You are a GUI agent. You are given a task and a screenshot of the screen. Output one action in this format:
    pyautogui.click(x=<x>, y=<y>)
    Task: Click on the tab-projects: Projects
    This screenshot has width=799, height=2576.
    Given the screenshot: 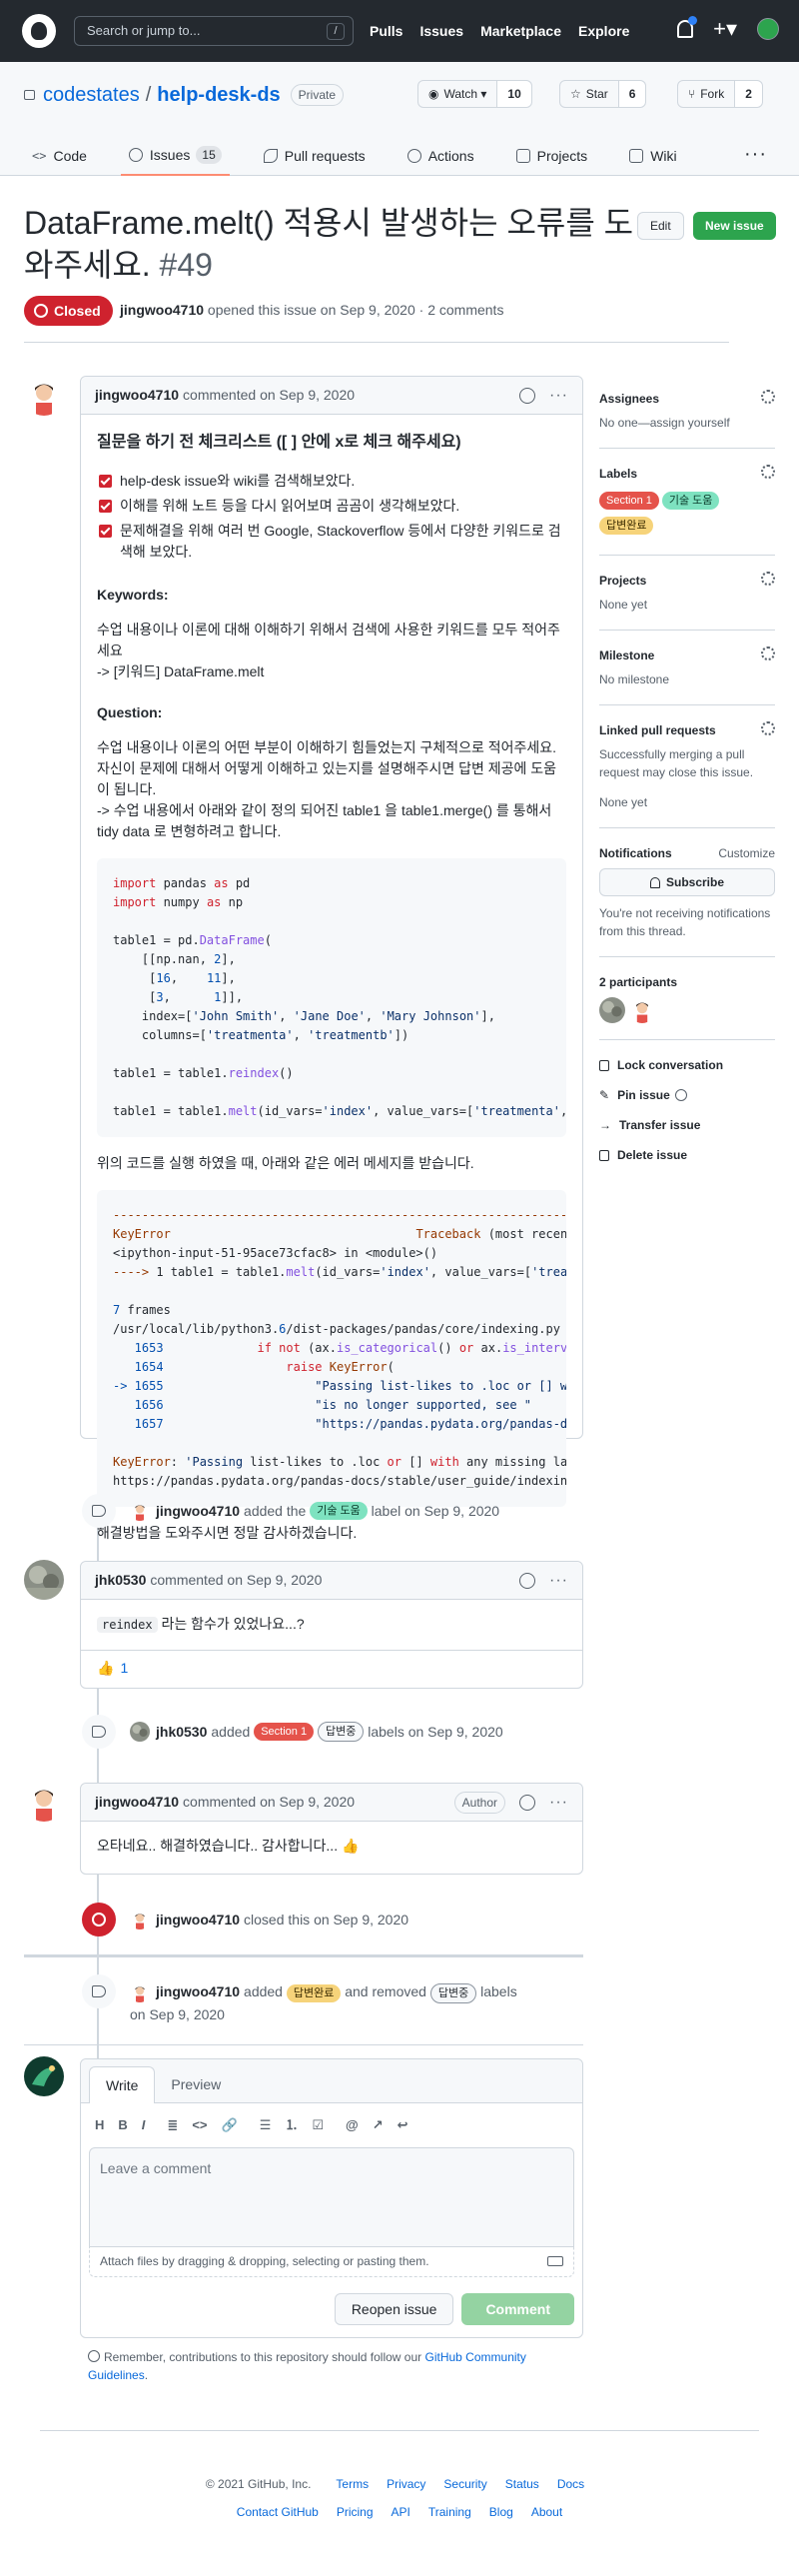 What is the action you would take?
    pyautogui.click(x=552, y=156)
    